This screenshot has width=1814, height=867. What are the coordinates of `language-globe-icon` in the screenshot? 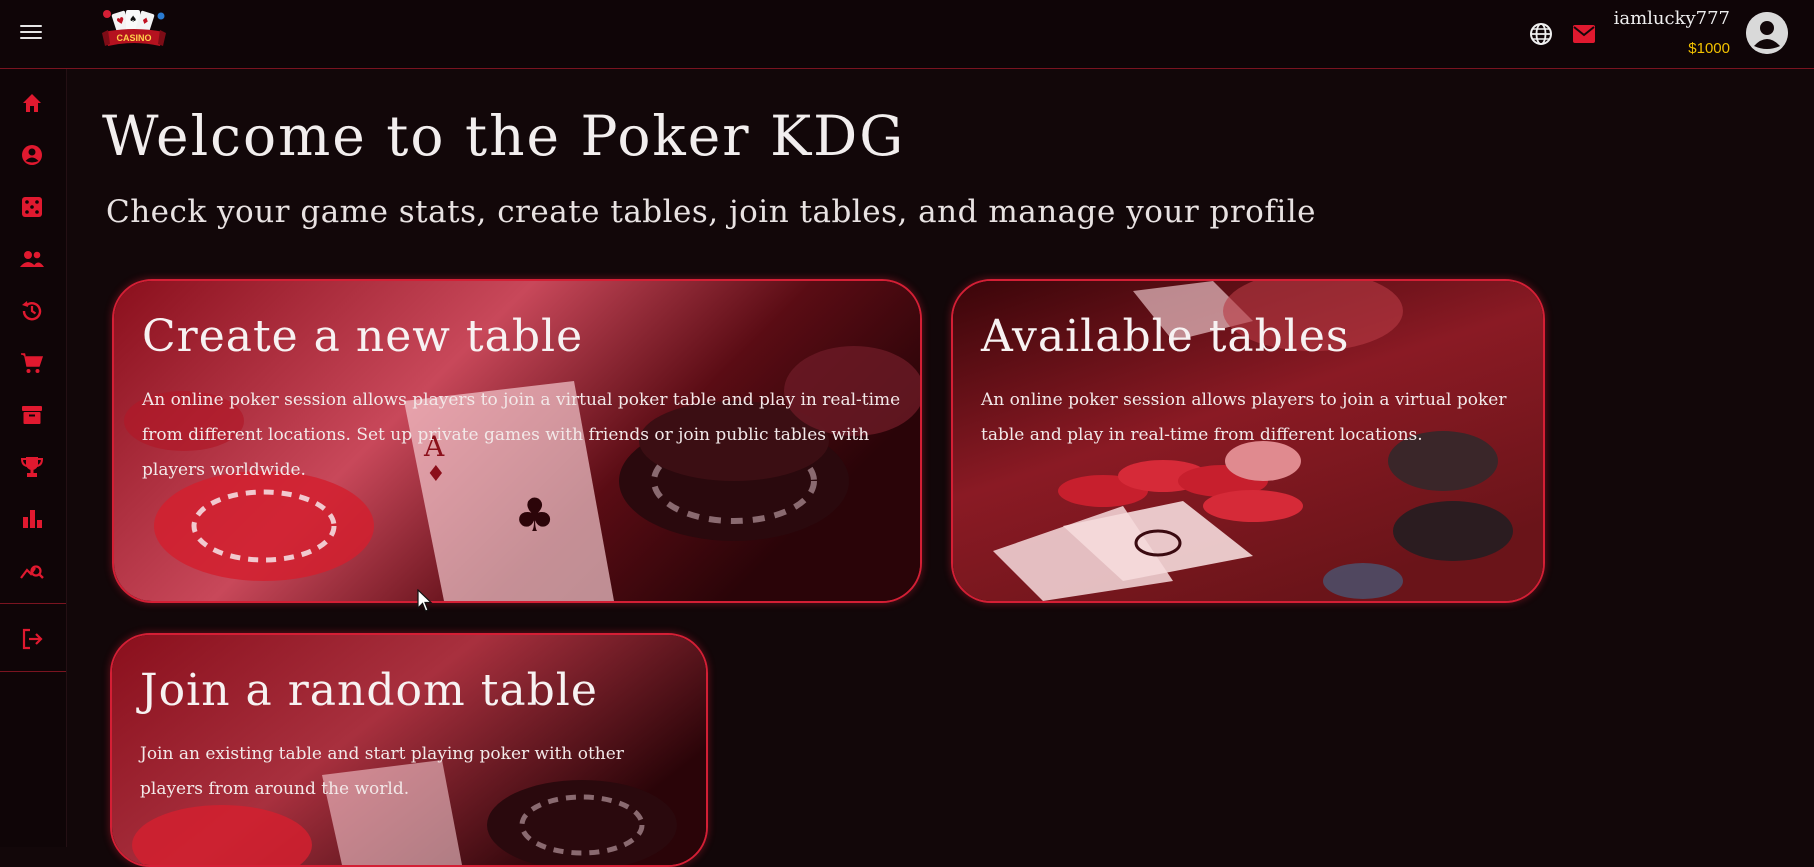 It's located at (1541, 34).